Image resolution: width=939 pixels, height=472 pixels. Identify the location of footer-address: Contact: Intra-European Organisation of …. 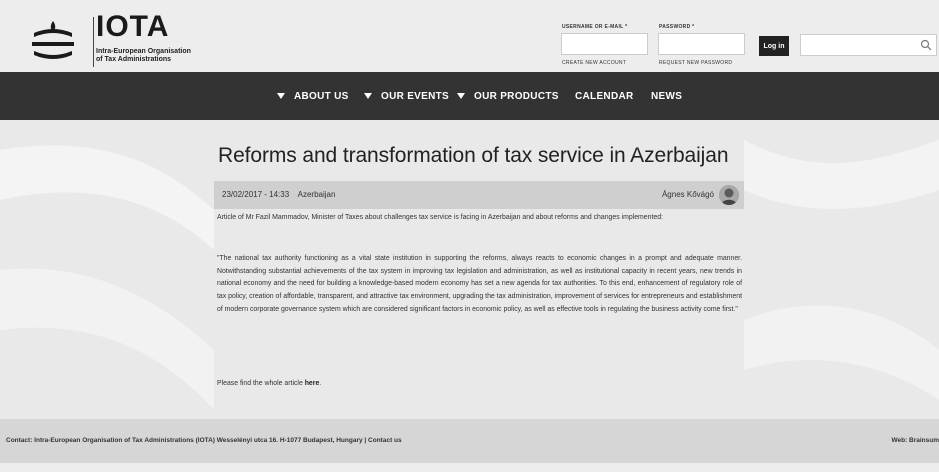
(187, 440).